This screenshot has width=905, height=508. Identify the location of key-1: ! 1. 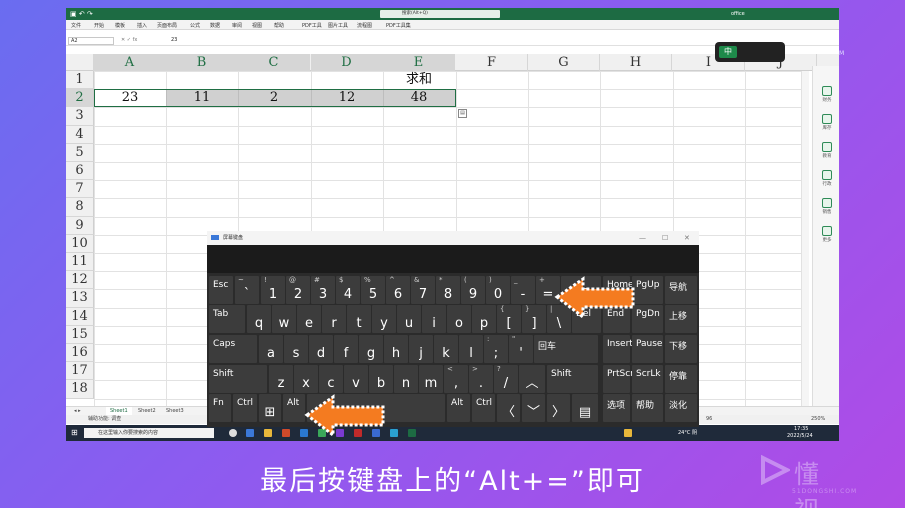
(273, 290).